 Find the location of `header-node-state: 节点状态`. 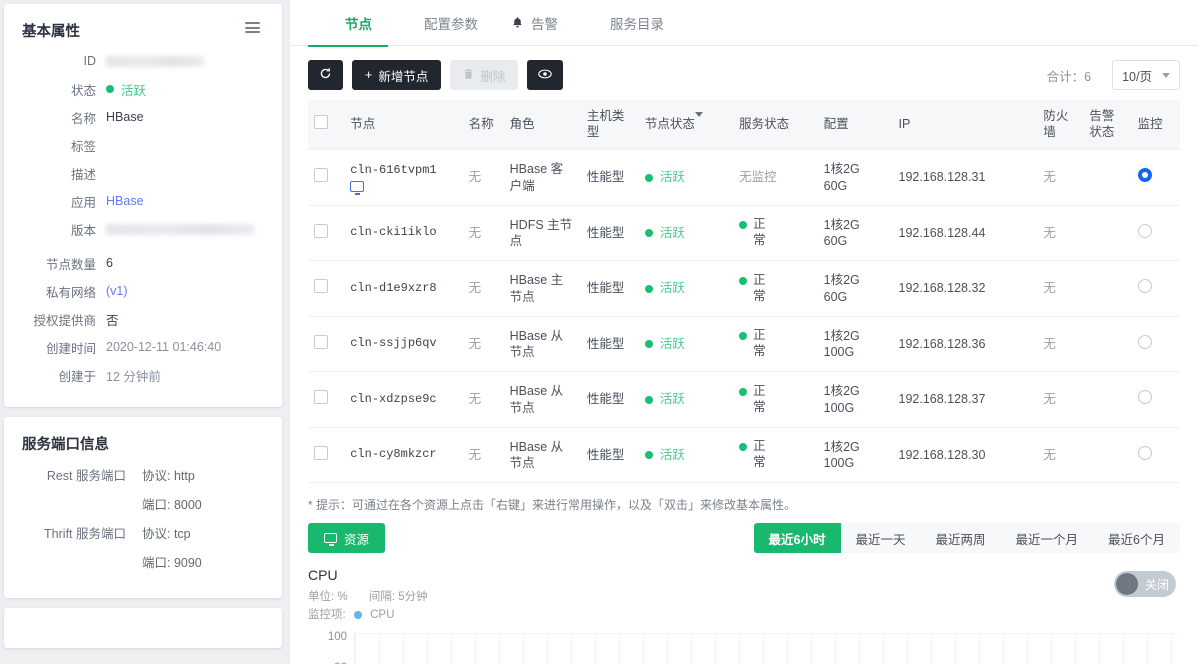

header-node-state: 节点状态 is located at coordinates (686, 125).